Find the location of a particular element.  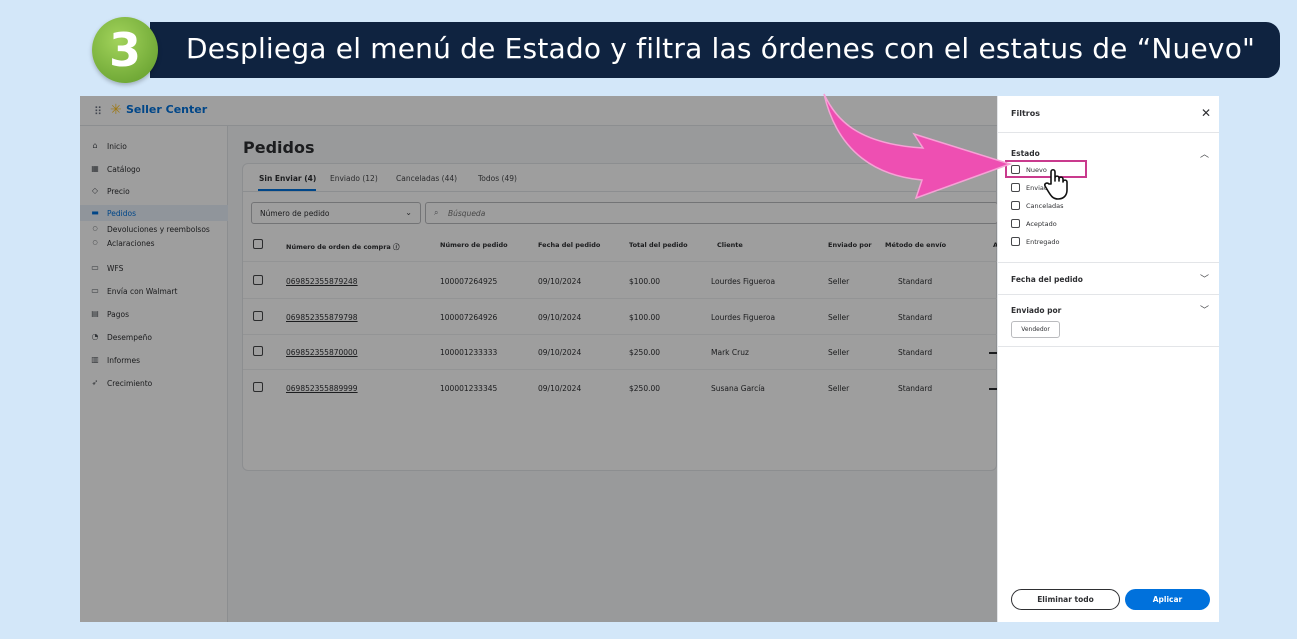

pointer-arrow-icon is located at coordinates (918, 146).